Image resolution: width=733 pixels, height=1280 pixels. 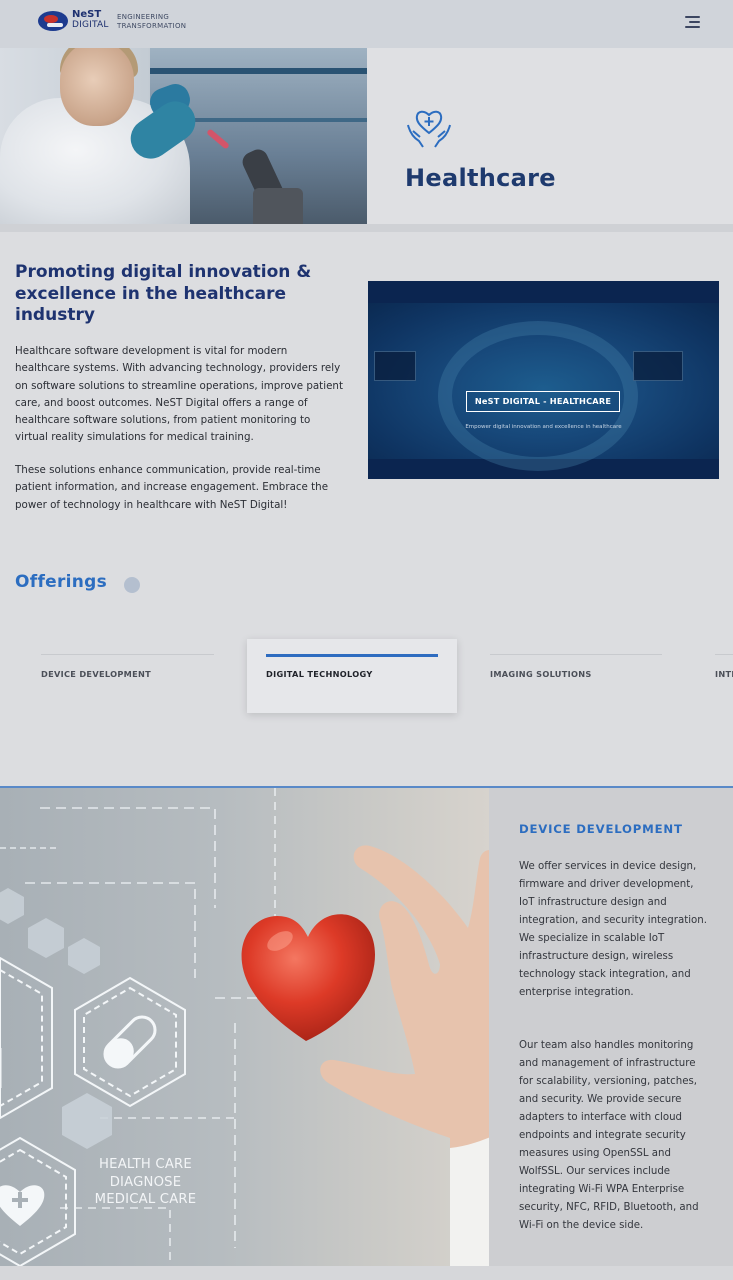 I want to click on offerings-heading: Offerings, so click(x=61, y=582).